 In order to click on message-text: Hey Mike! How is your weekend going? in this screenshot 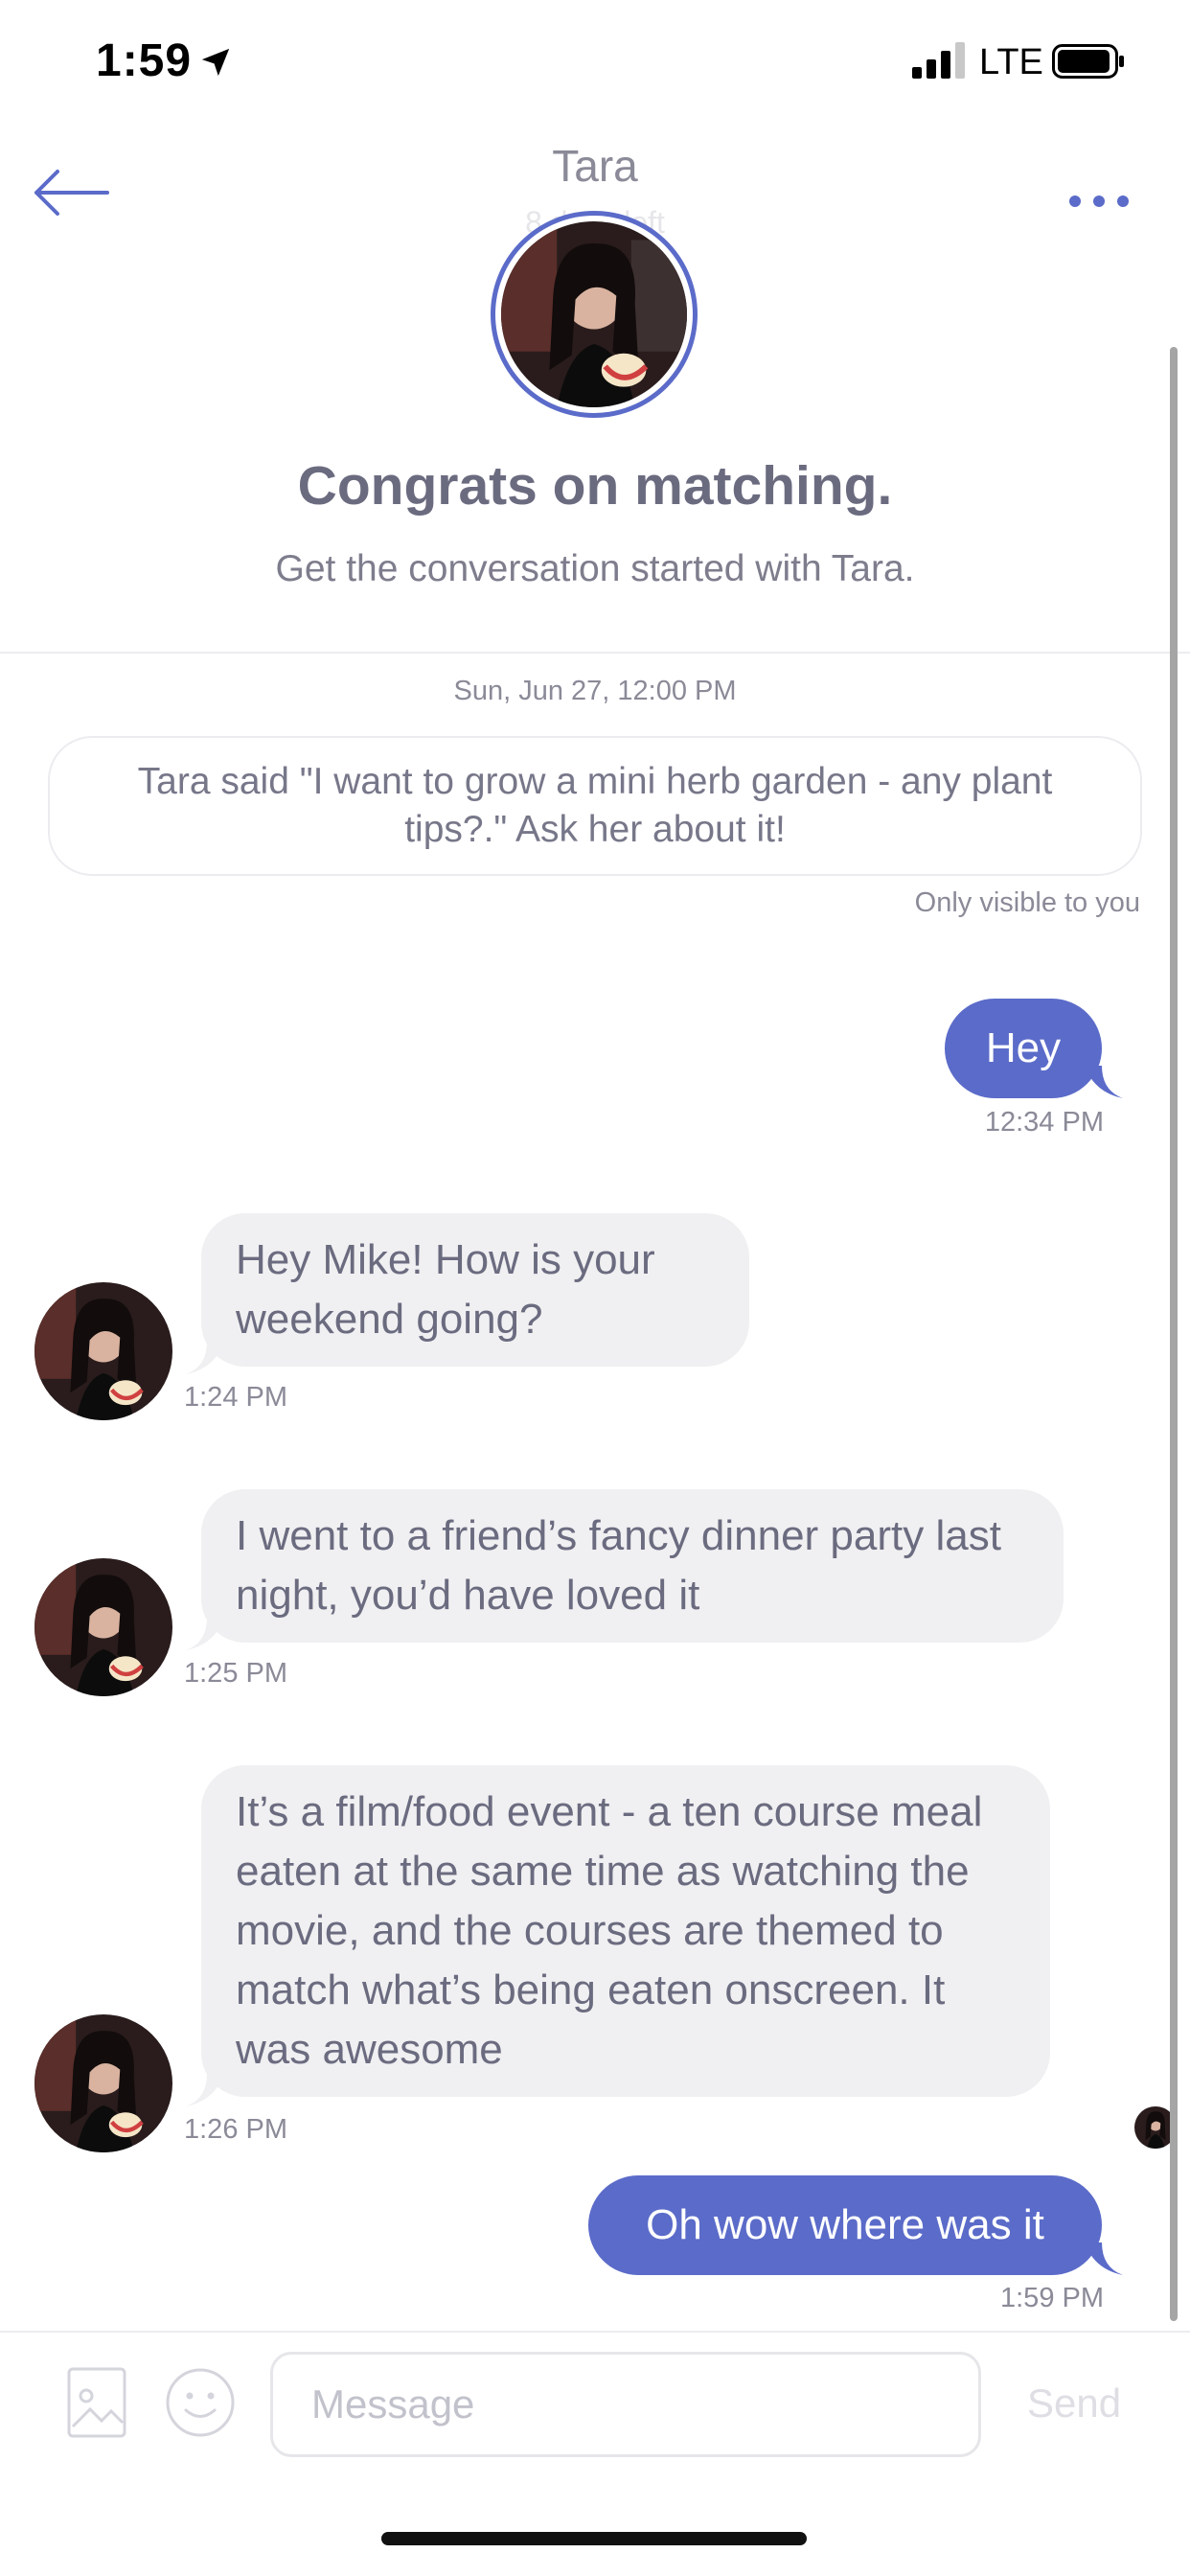, I will do `click(445, 1289)`.